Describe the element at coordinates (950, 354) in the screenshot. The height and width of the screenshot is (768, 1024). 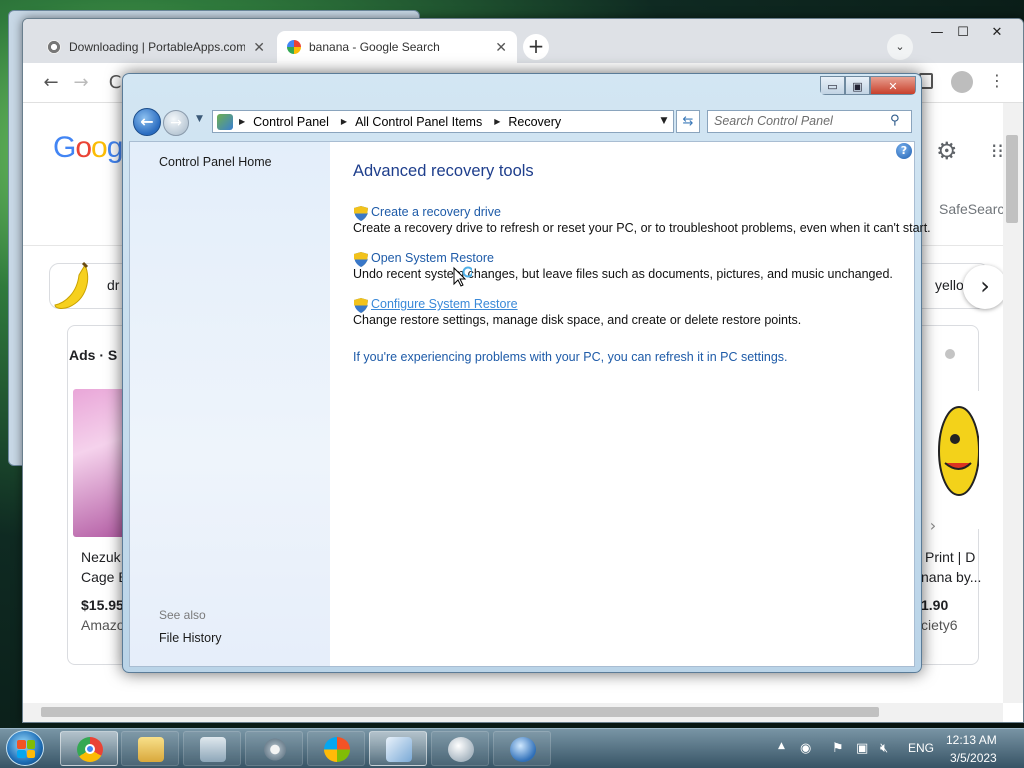
I see `ads-info-icon` at that location.